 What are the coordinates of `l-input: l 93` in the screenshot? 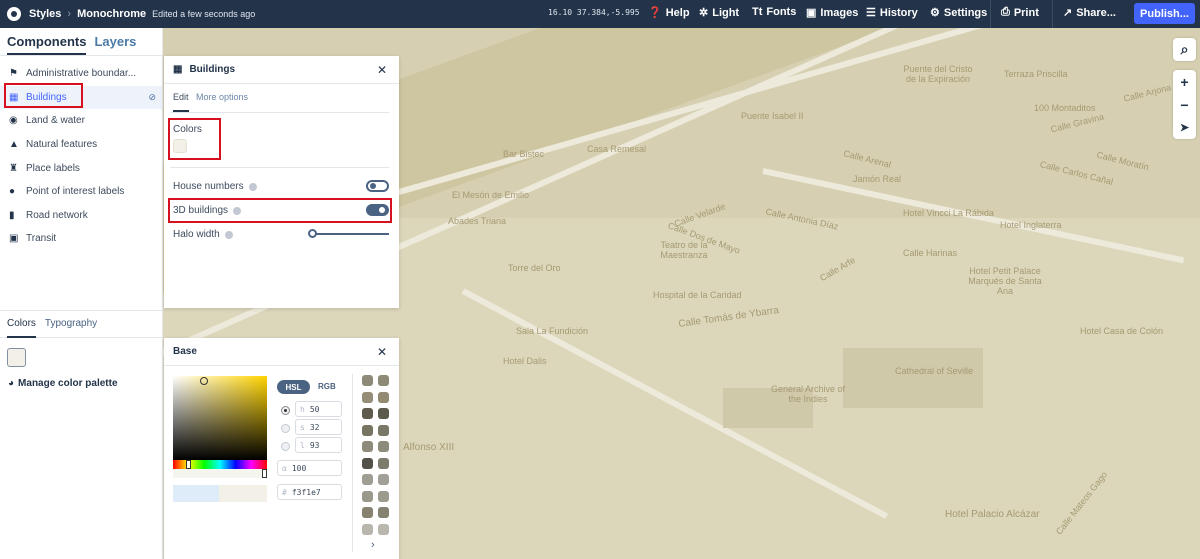 It's located at (318, 445).